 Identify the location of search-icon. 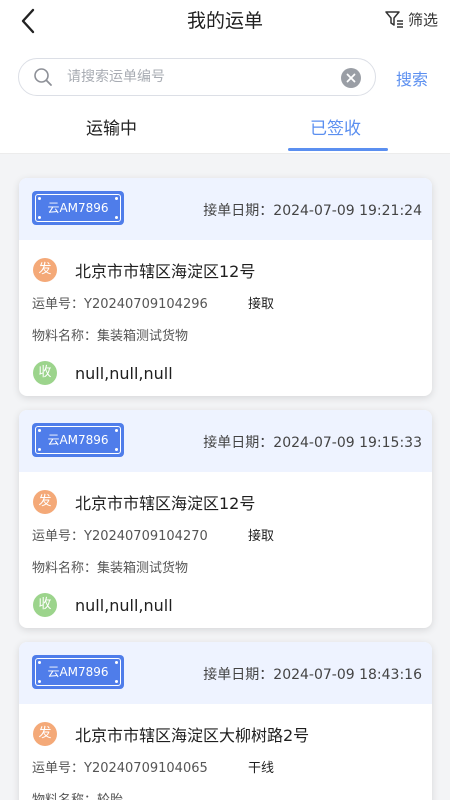
(43, 77).